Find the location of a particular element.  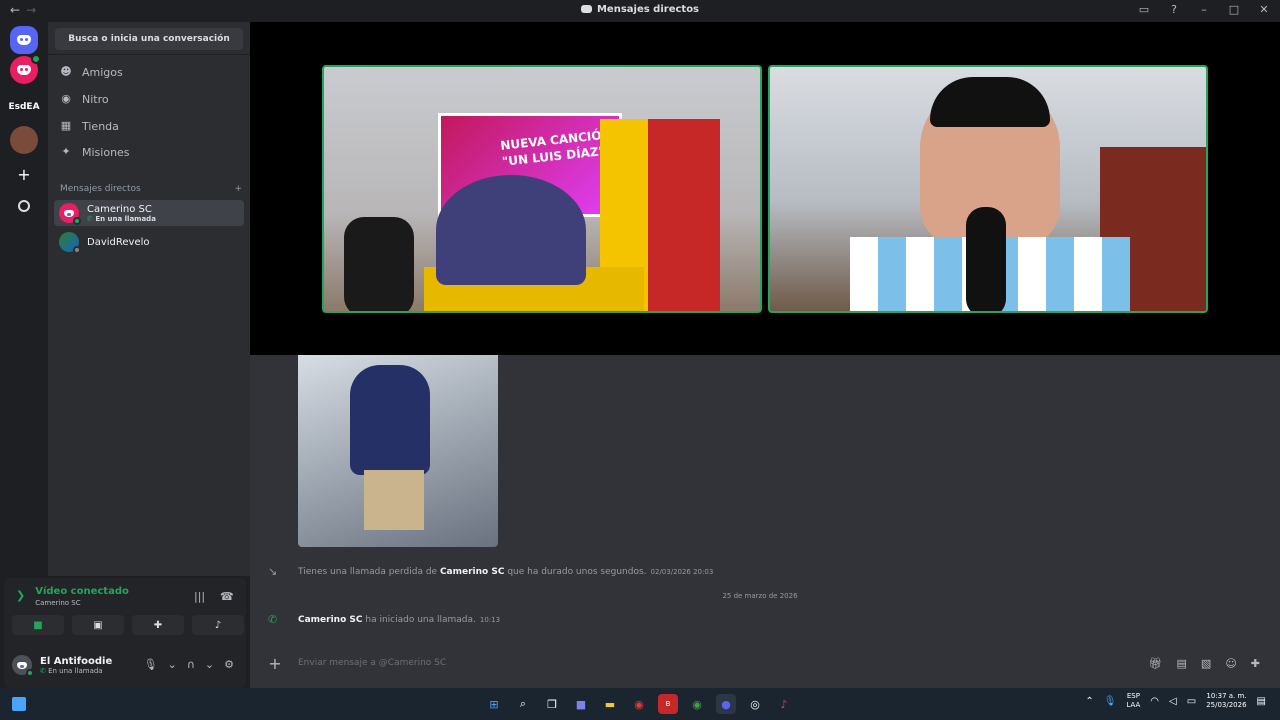

search-icon: ⌕ is located at coordinates (523, 704).